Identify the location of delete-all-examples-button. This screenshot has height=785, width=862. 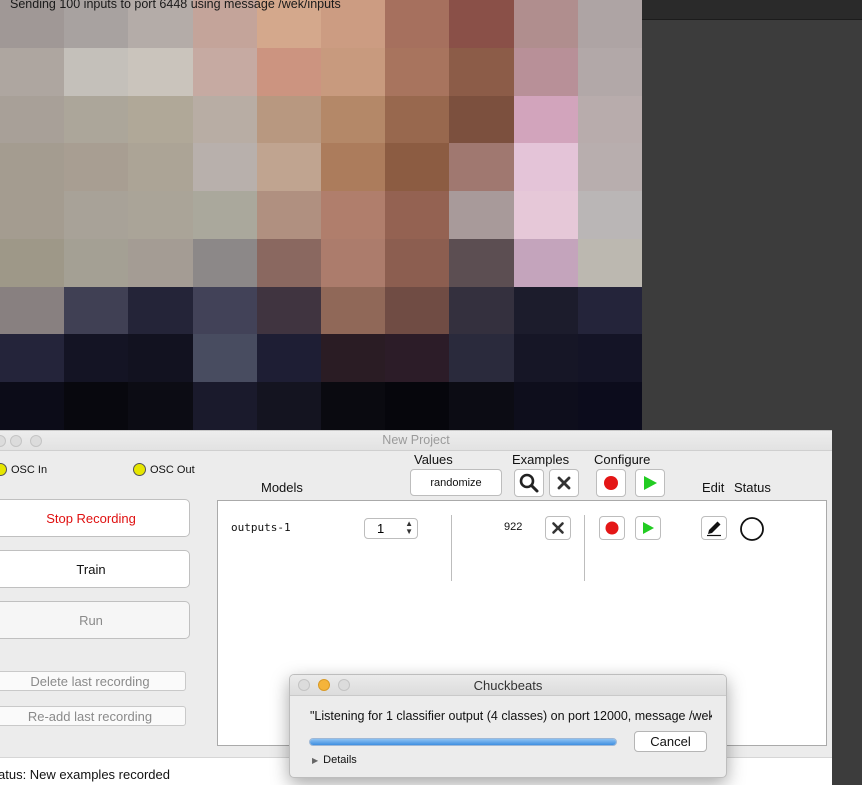
(564, 483).